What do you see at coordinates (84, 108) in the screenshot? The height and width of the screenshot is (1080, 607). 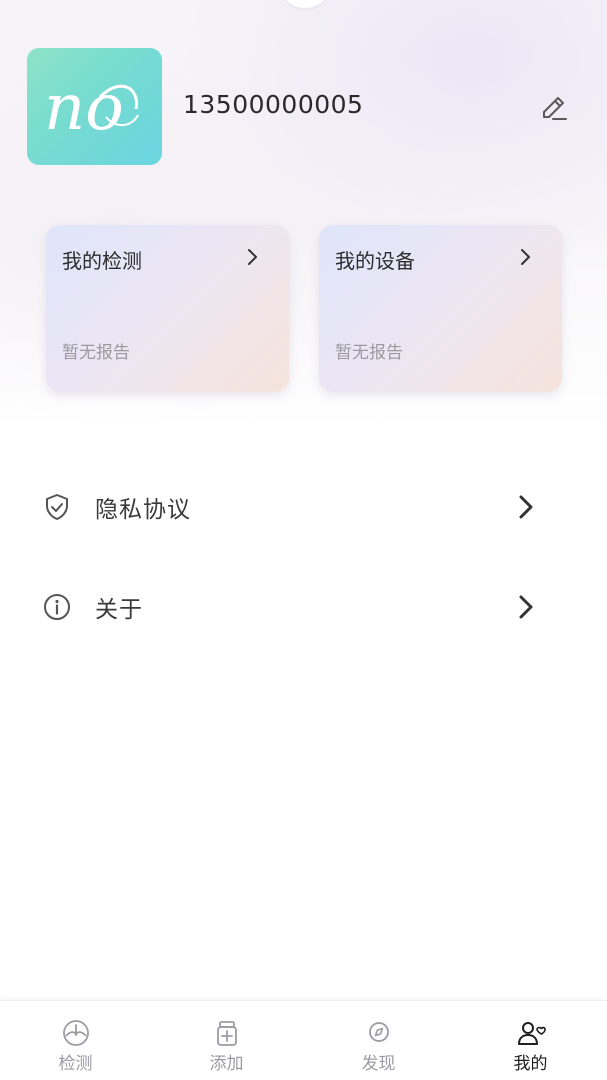 I see `svg-text: no` at bounding box center [84, 108].